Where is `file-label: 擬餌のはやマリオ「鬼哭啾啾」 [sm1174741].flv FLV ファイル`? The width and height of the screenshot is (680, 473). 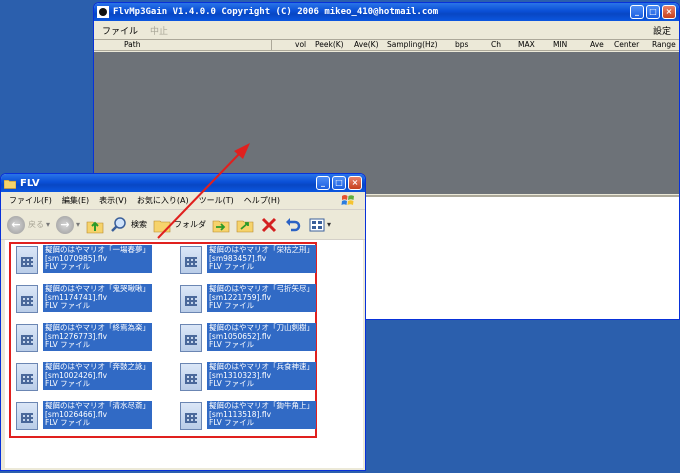 file-label: 擬餌のはやマリオ「鬼哭啾啾」 [sm1174741].flv FLV ファイル is located at coordinates (97, 298).